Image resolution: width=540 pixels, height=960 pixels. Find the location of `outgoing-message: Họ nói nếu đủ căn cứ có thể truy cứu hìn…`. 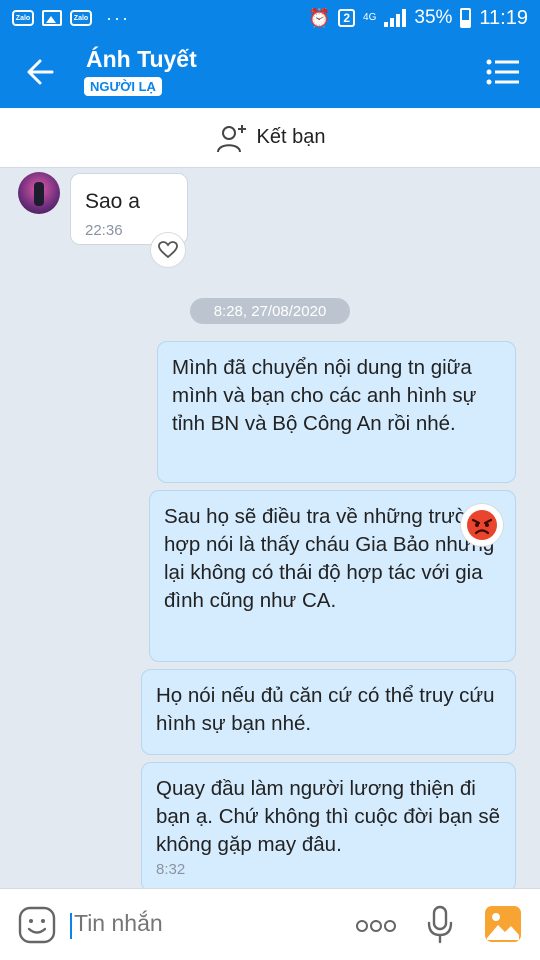

outgoing-message: Họ nói nếu đủ căn cứ có thể truy cứu hìn… is located at coordinates (328, 712).